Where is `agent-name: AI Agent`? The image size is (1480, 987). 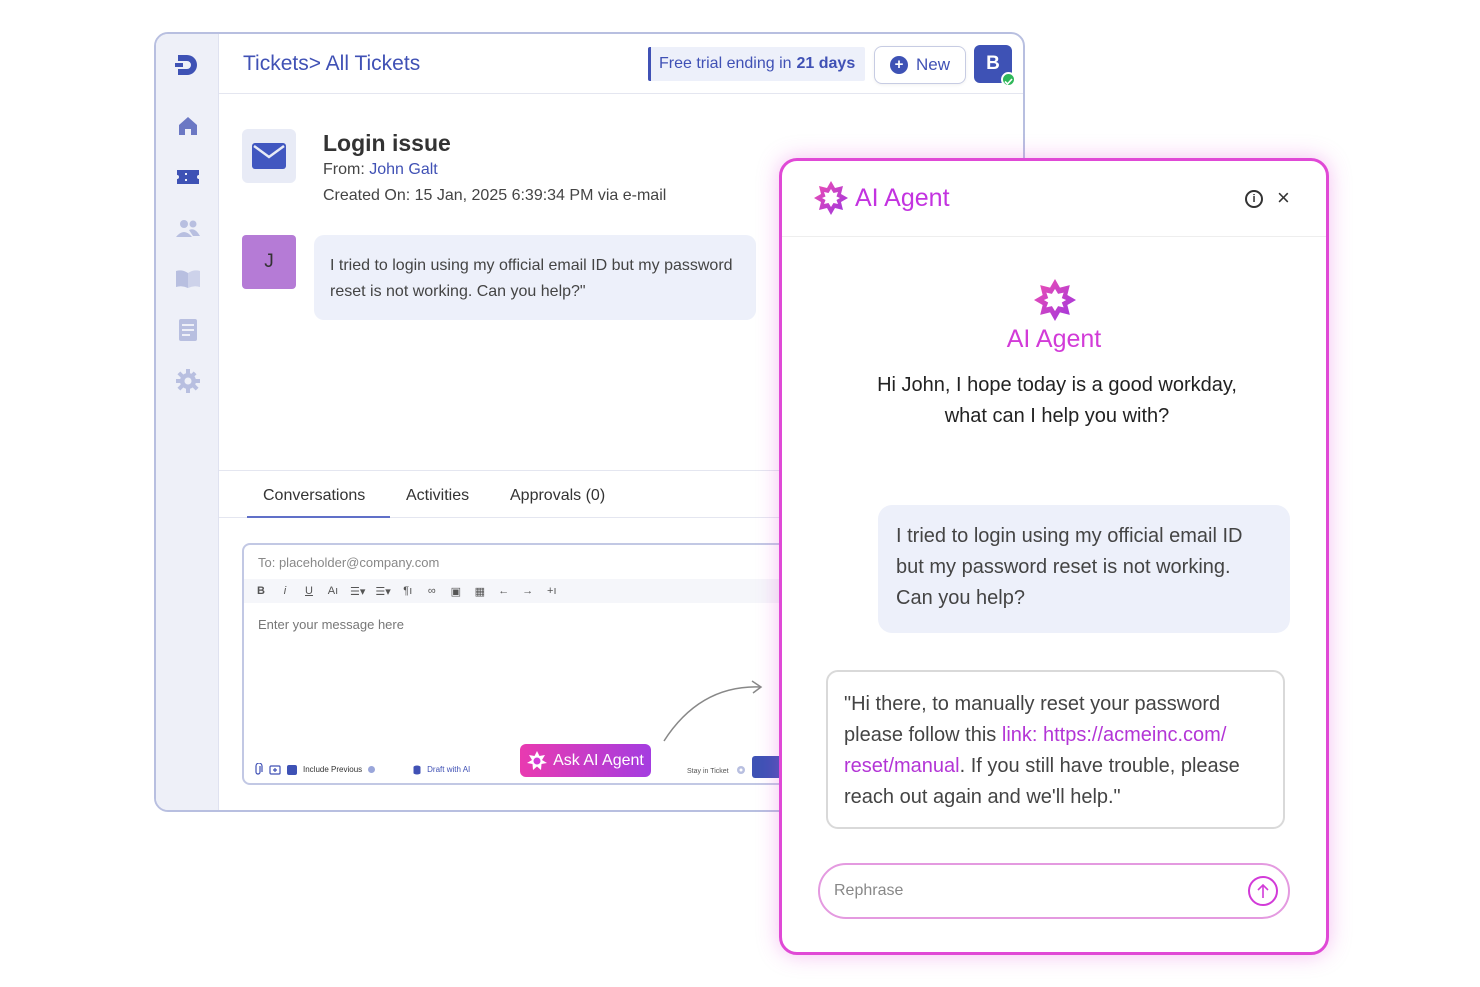
agent-name: AI Agent is located at coordinates (1054, 339).